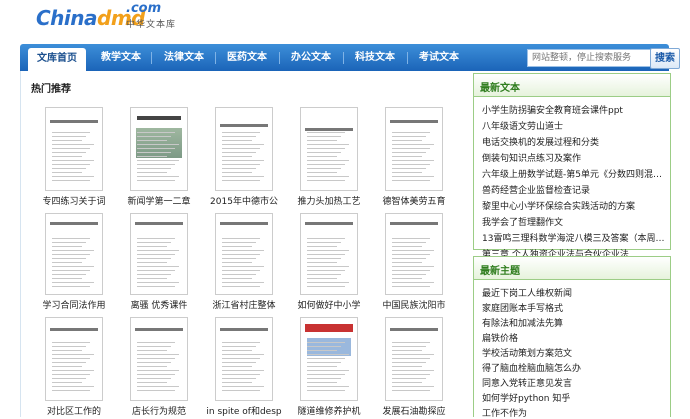  Describe the element at coordinates (244, 200) in the screenshot. I see `doc-title: 2015年中德市公` at that location.